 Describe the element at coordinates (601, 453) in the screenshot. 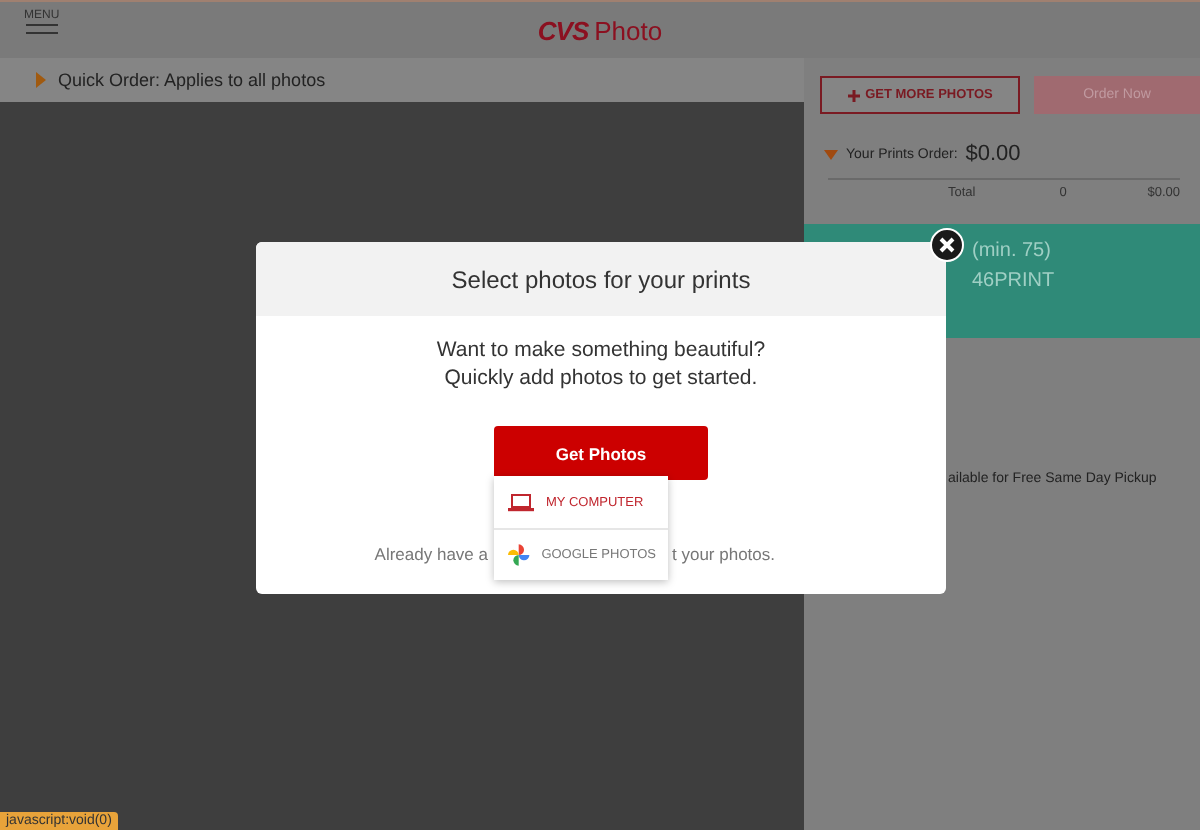

I see `get-photos-button: Get Photos` at that location.